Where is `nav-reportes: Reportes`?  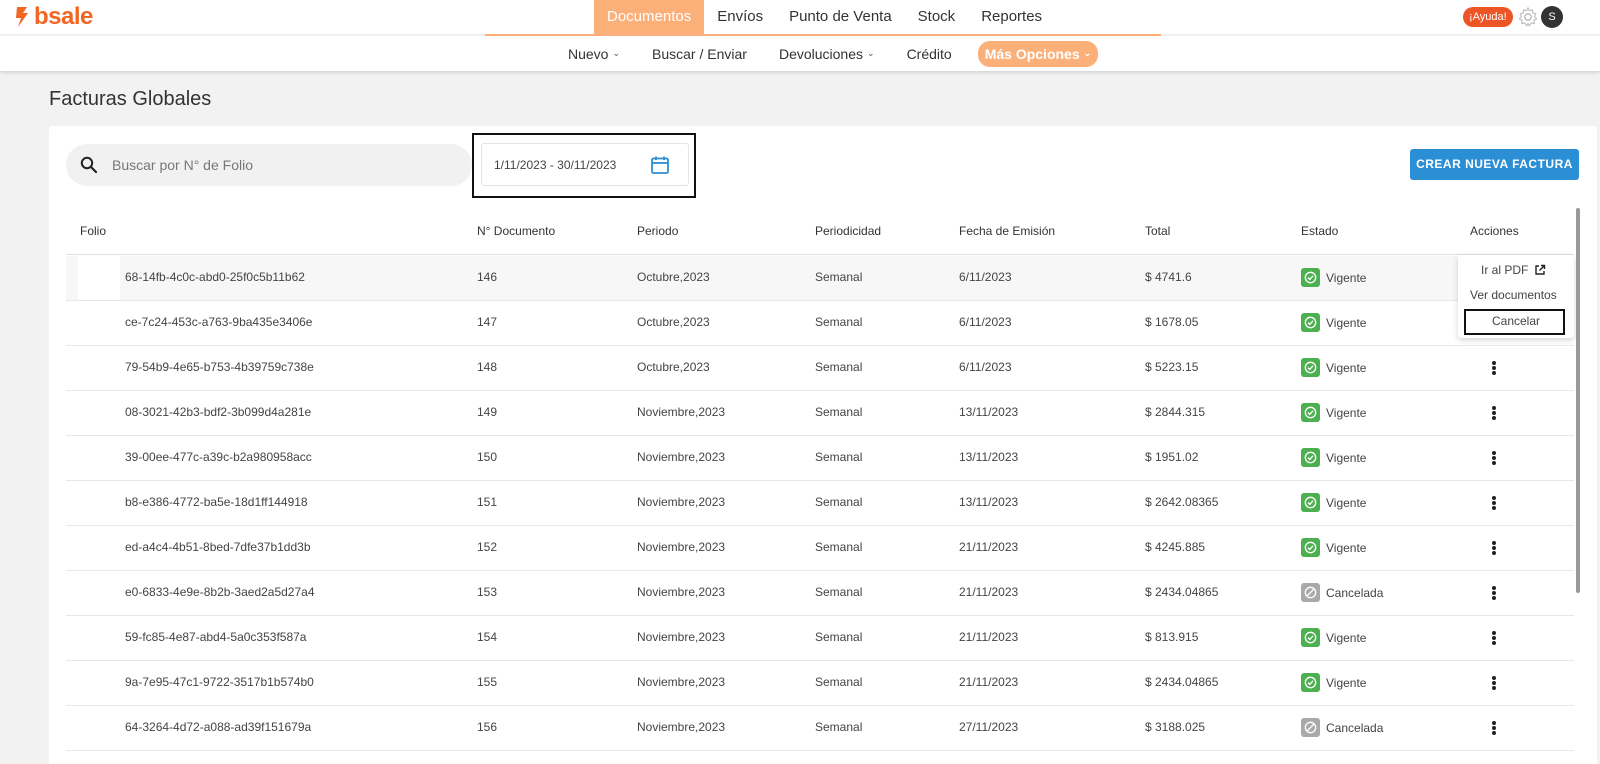
nav-reportes: Reportes is located at coordinates (1011, 17).